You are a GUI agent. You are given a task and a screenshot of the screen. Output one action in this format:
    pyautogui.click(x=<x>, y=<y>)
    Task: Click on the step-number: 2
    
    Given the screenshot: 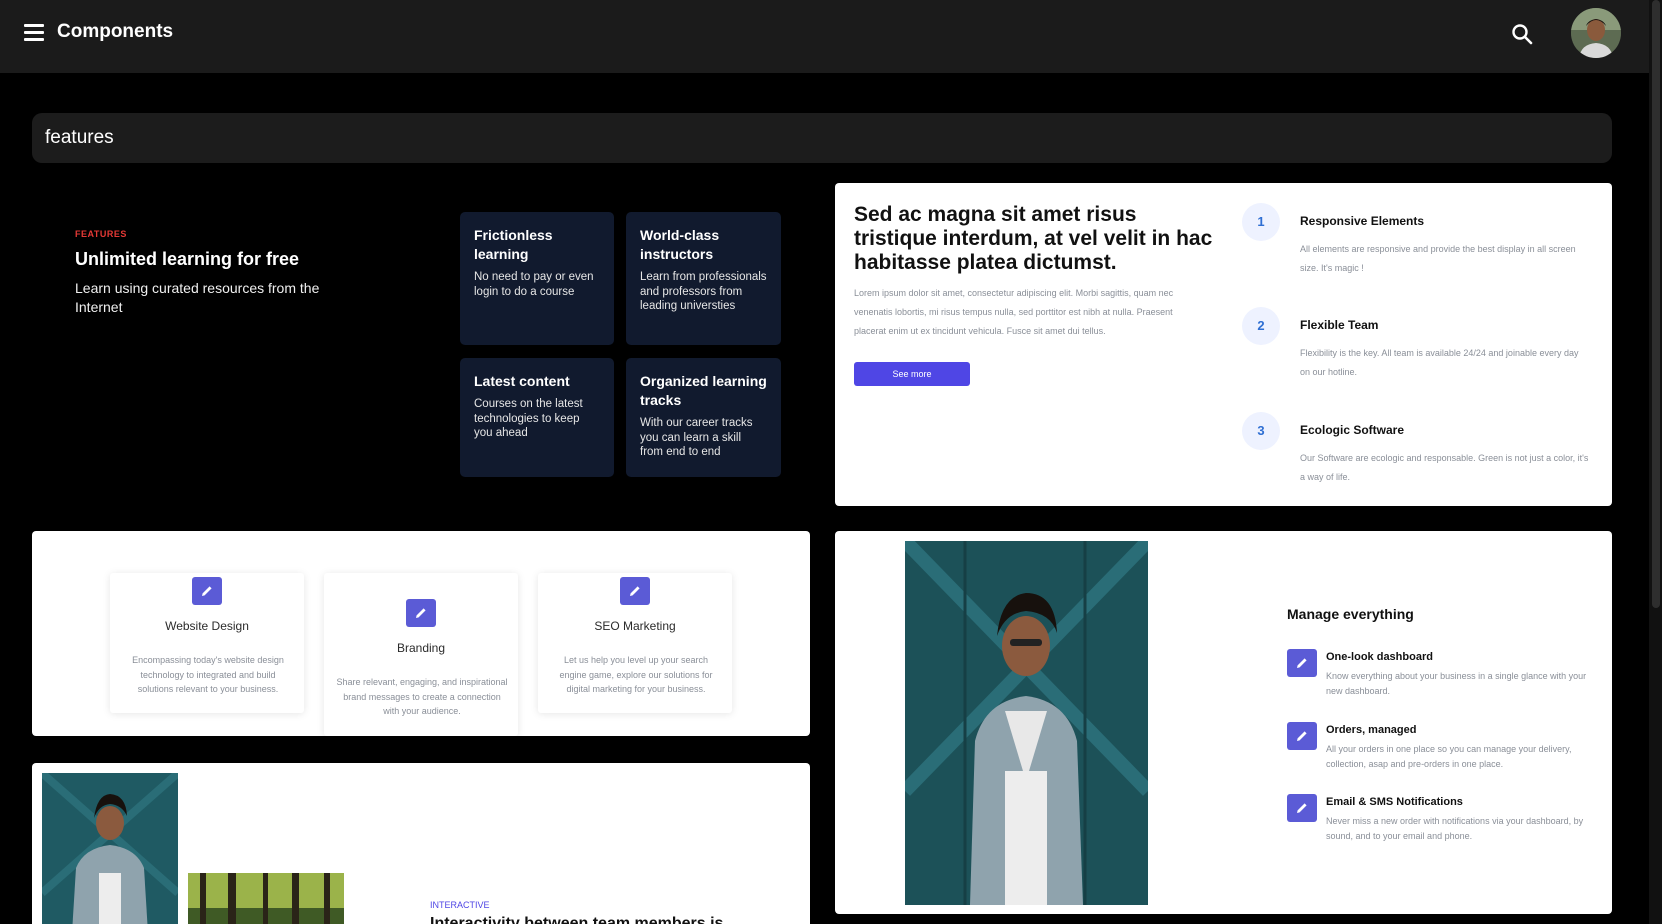 What is the action you would take?
    pyautogui.click(x=1261, y=326)
    